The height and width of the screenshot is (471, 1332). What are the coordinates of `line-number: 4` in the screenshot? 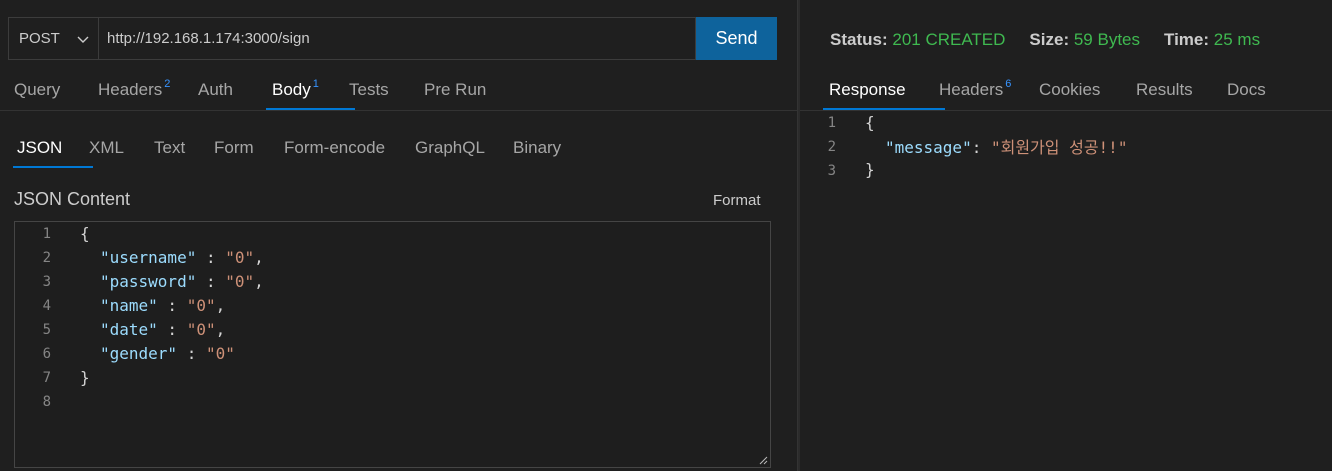 It's located at (46, 306).